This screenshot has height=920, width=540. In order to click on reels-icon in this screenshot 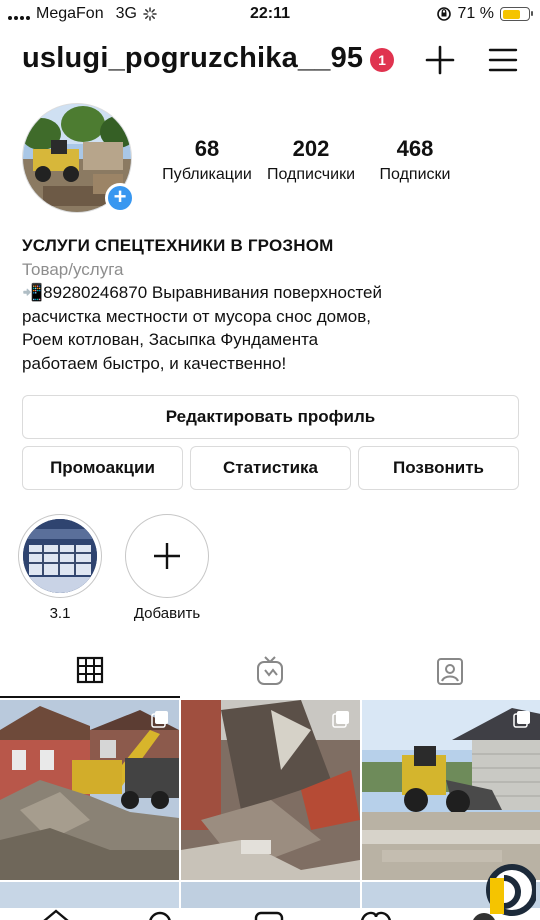, I will do `click(269, 915)`.